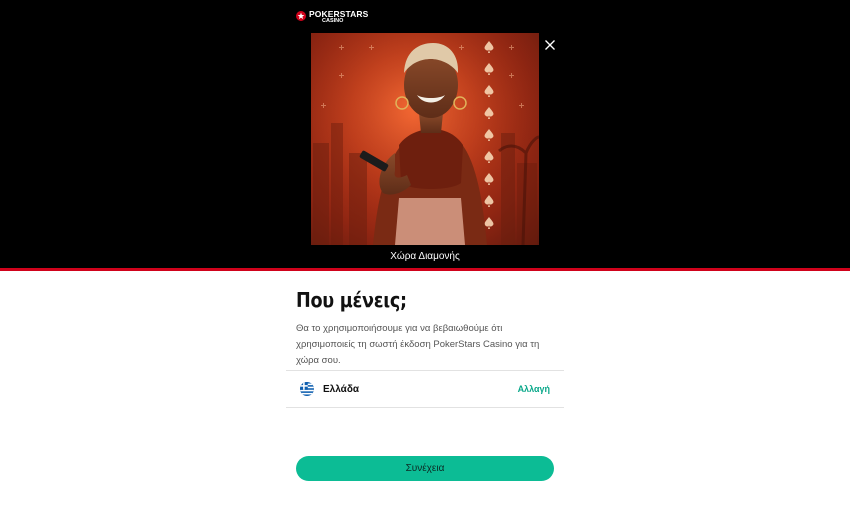 The width and height of the screenshot is (850, 531). What do you see at coordinates (341, 389) in the screenshot?
I see `country-name: Ελλάδα` at bounding box center [341, 389].